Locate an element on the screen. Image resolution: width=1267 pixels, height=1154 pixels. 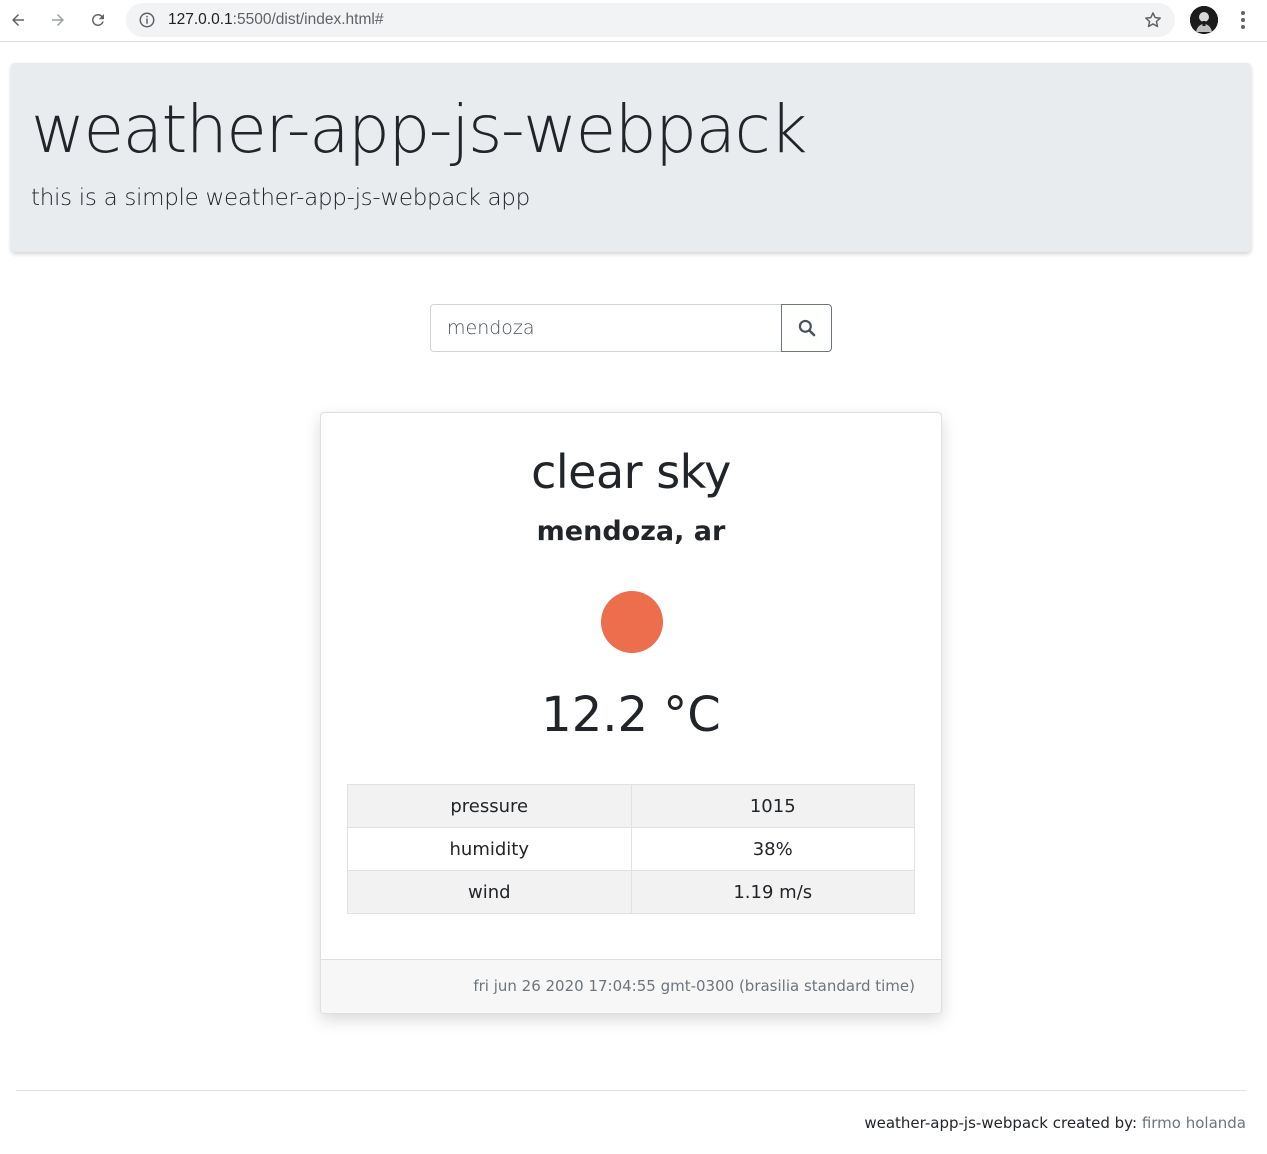
browser-toolbar: 127.0.0.1:5500/dist/index.html# is located at coordinates (633, 21).